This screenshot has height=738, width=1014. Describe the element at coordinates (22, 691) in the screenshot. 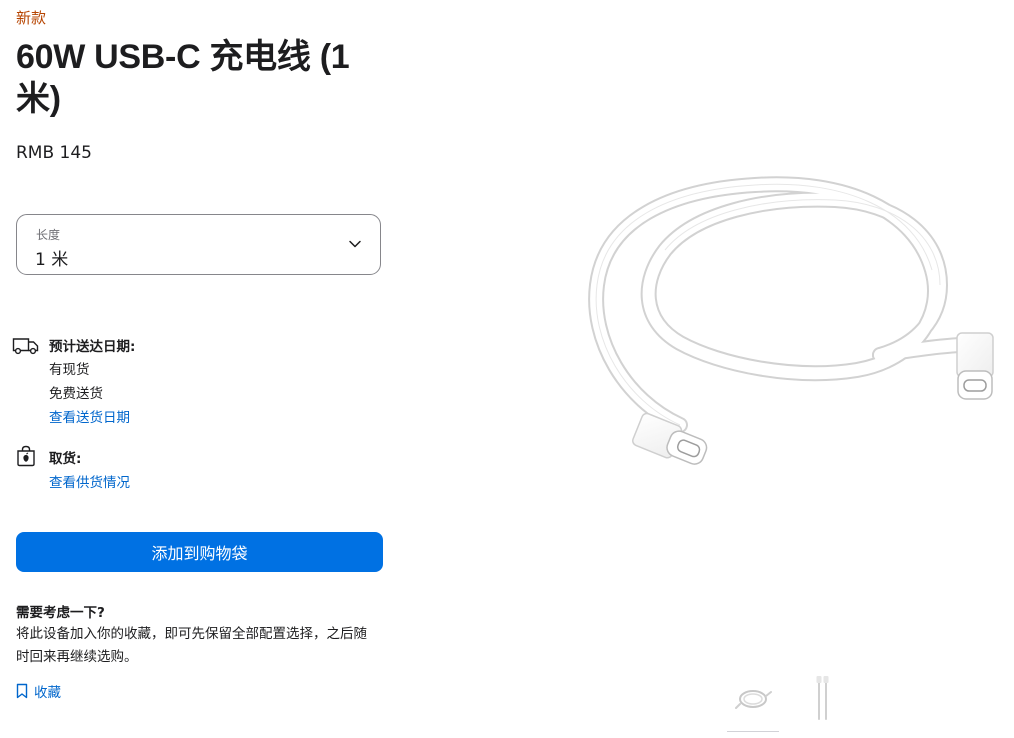

I see `bookmark-icon` at that location.